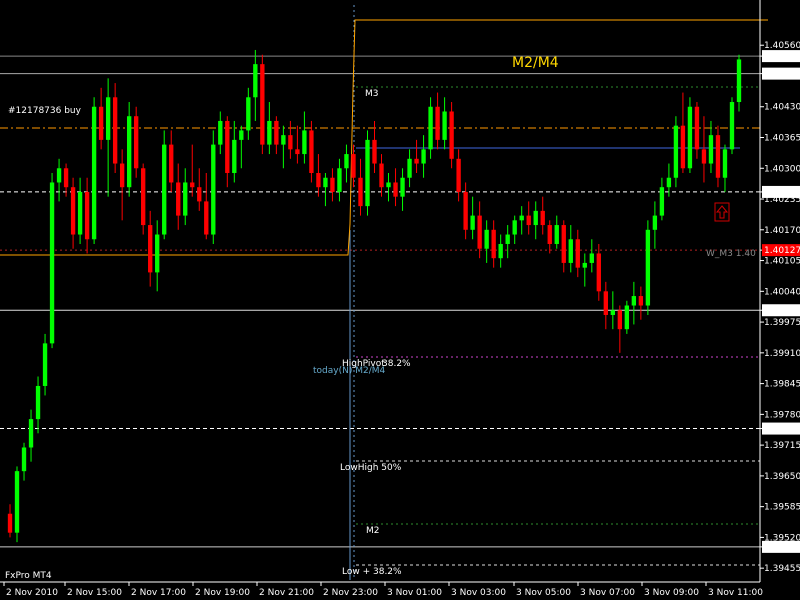 The image size is (800, 600). I want to click on terminal-label: FxPro MT4, so click(28, 576).